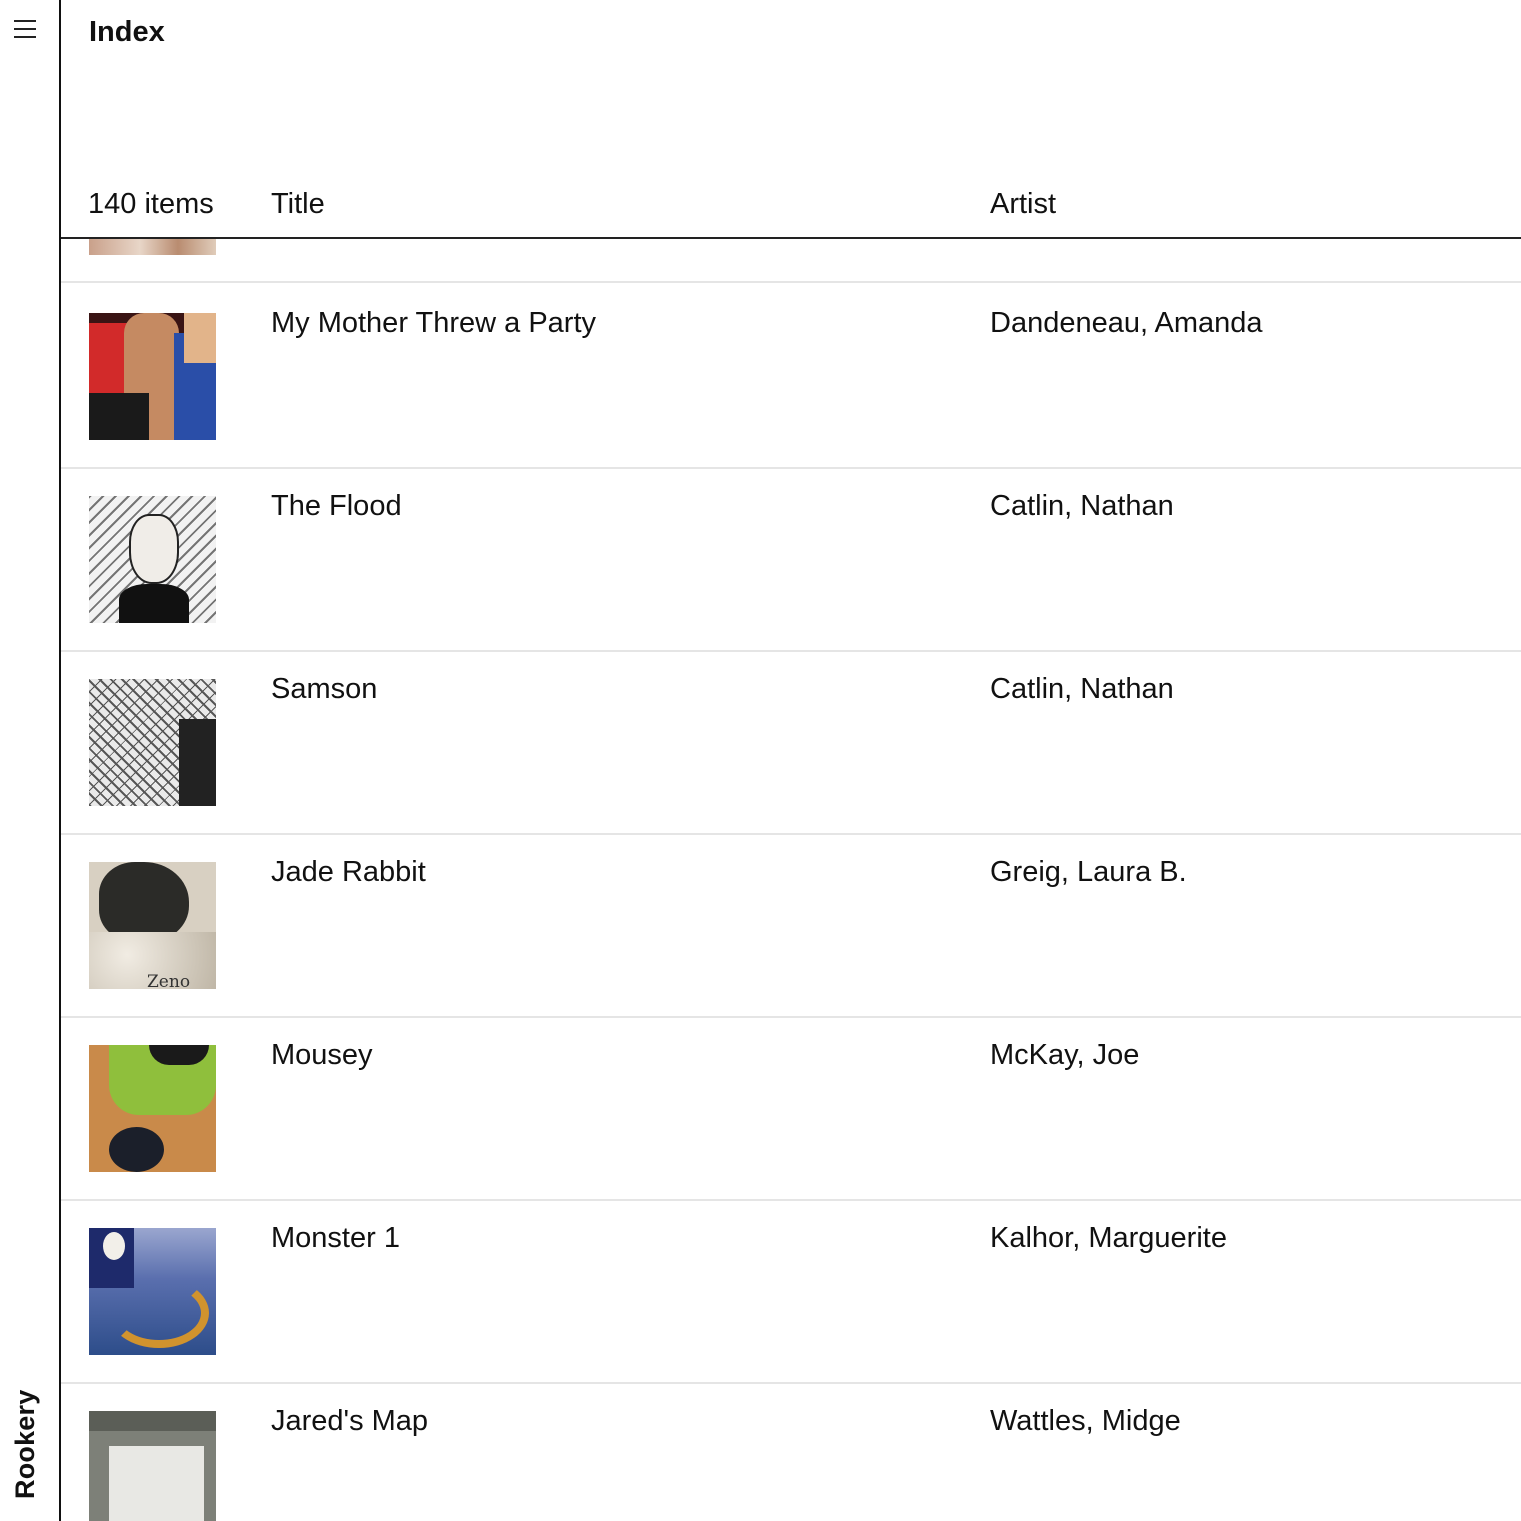 Image resolution: width=1521 pixels, height=1521 pixels. Describe the element at coordinates (791, 261) in the screenshot. I see `table-row` at that location.